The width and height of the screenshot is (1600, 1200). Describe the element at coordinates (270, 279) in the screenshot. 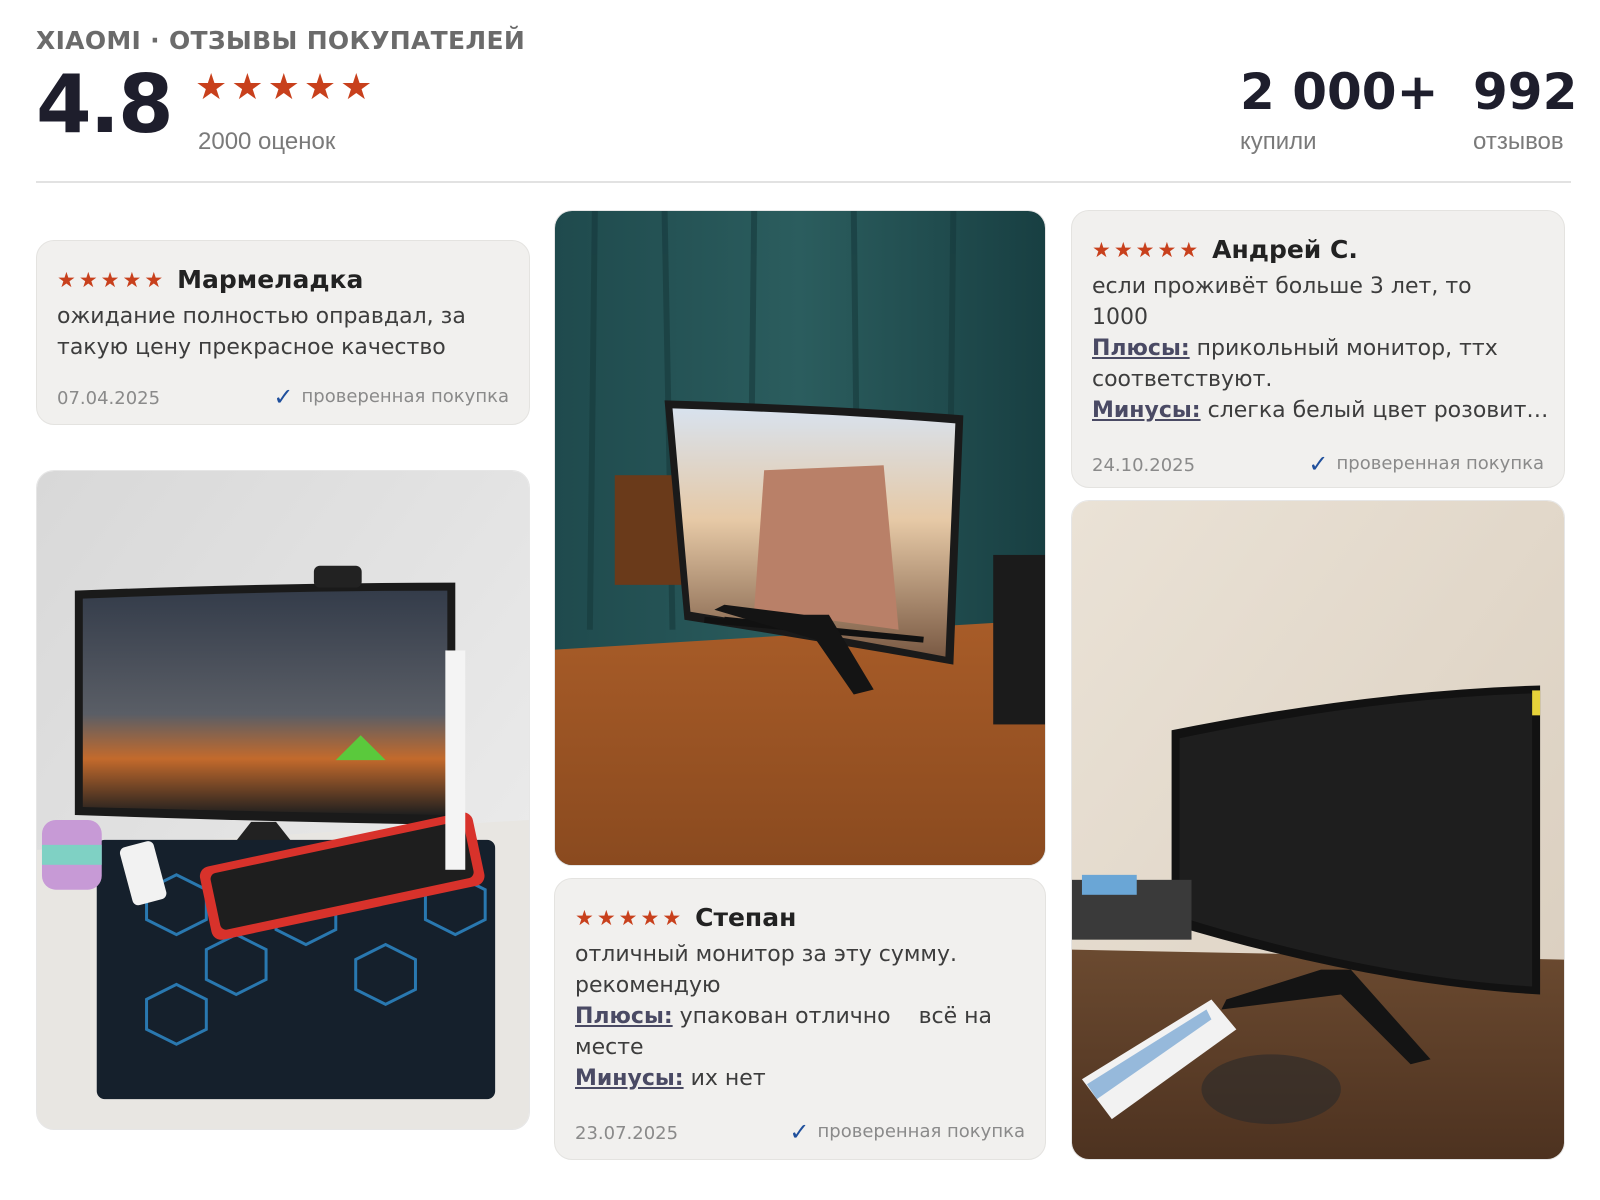

I see `review-author: Мармеладка` at that location.